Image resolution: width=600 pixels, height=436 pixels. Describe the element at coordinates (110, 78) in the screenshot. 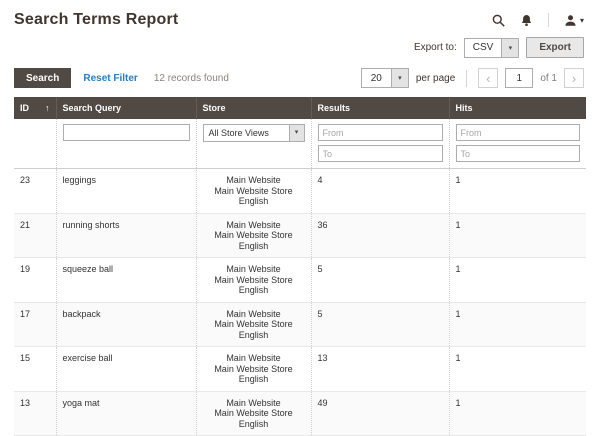

I see `reset-filter-link: Reset Filter` at that location.